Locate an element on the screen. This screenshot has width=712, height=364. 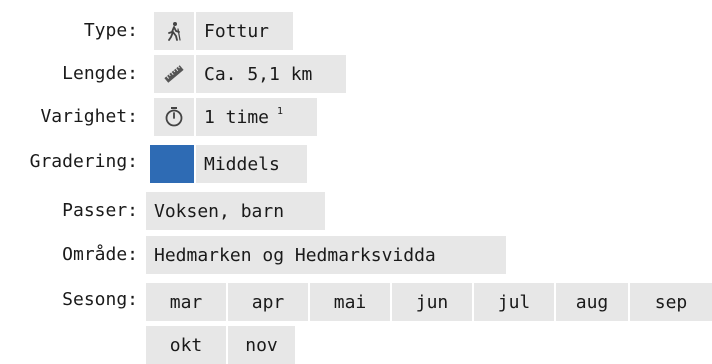
duration-value: 1 time 1 is located at coordinates (256, 117).